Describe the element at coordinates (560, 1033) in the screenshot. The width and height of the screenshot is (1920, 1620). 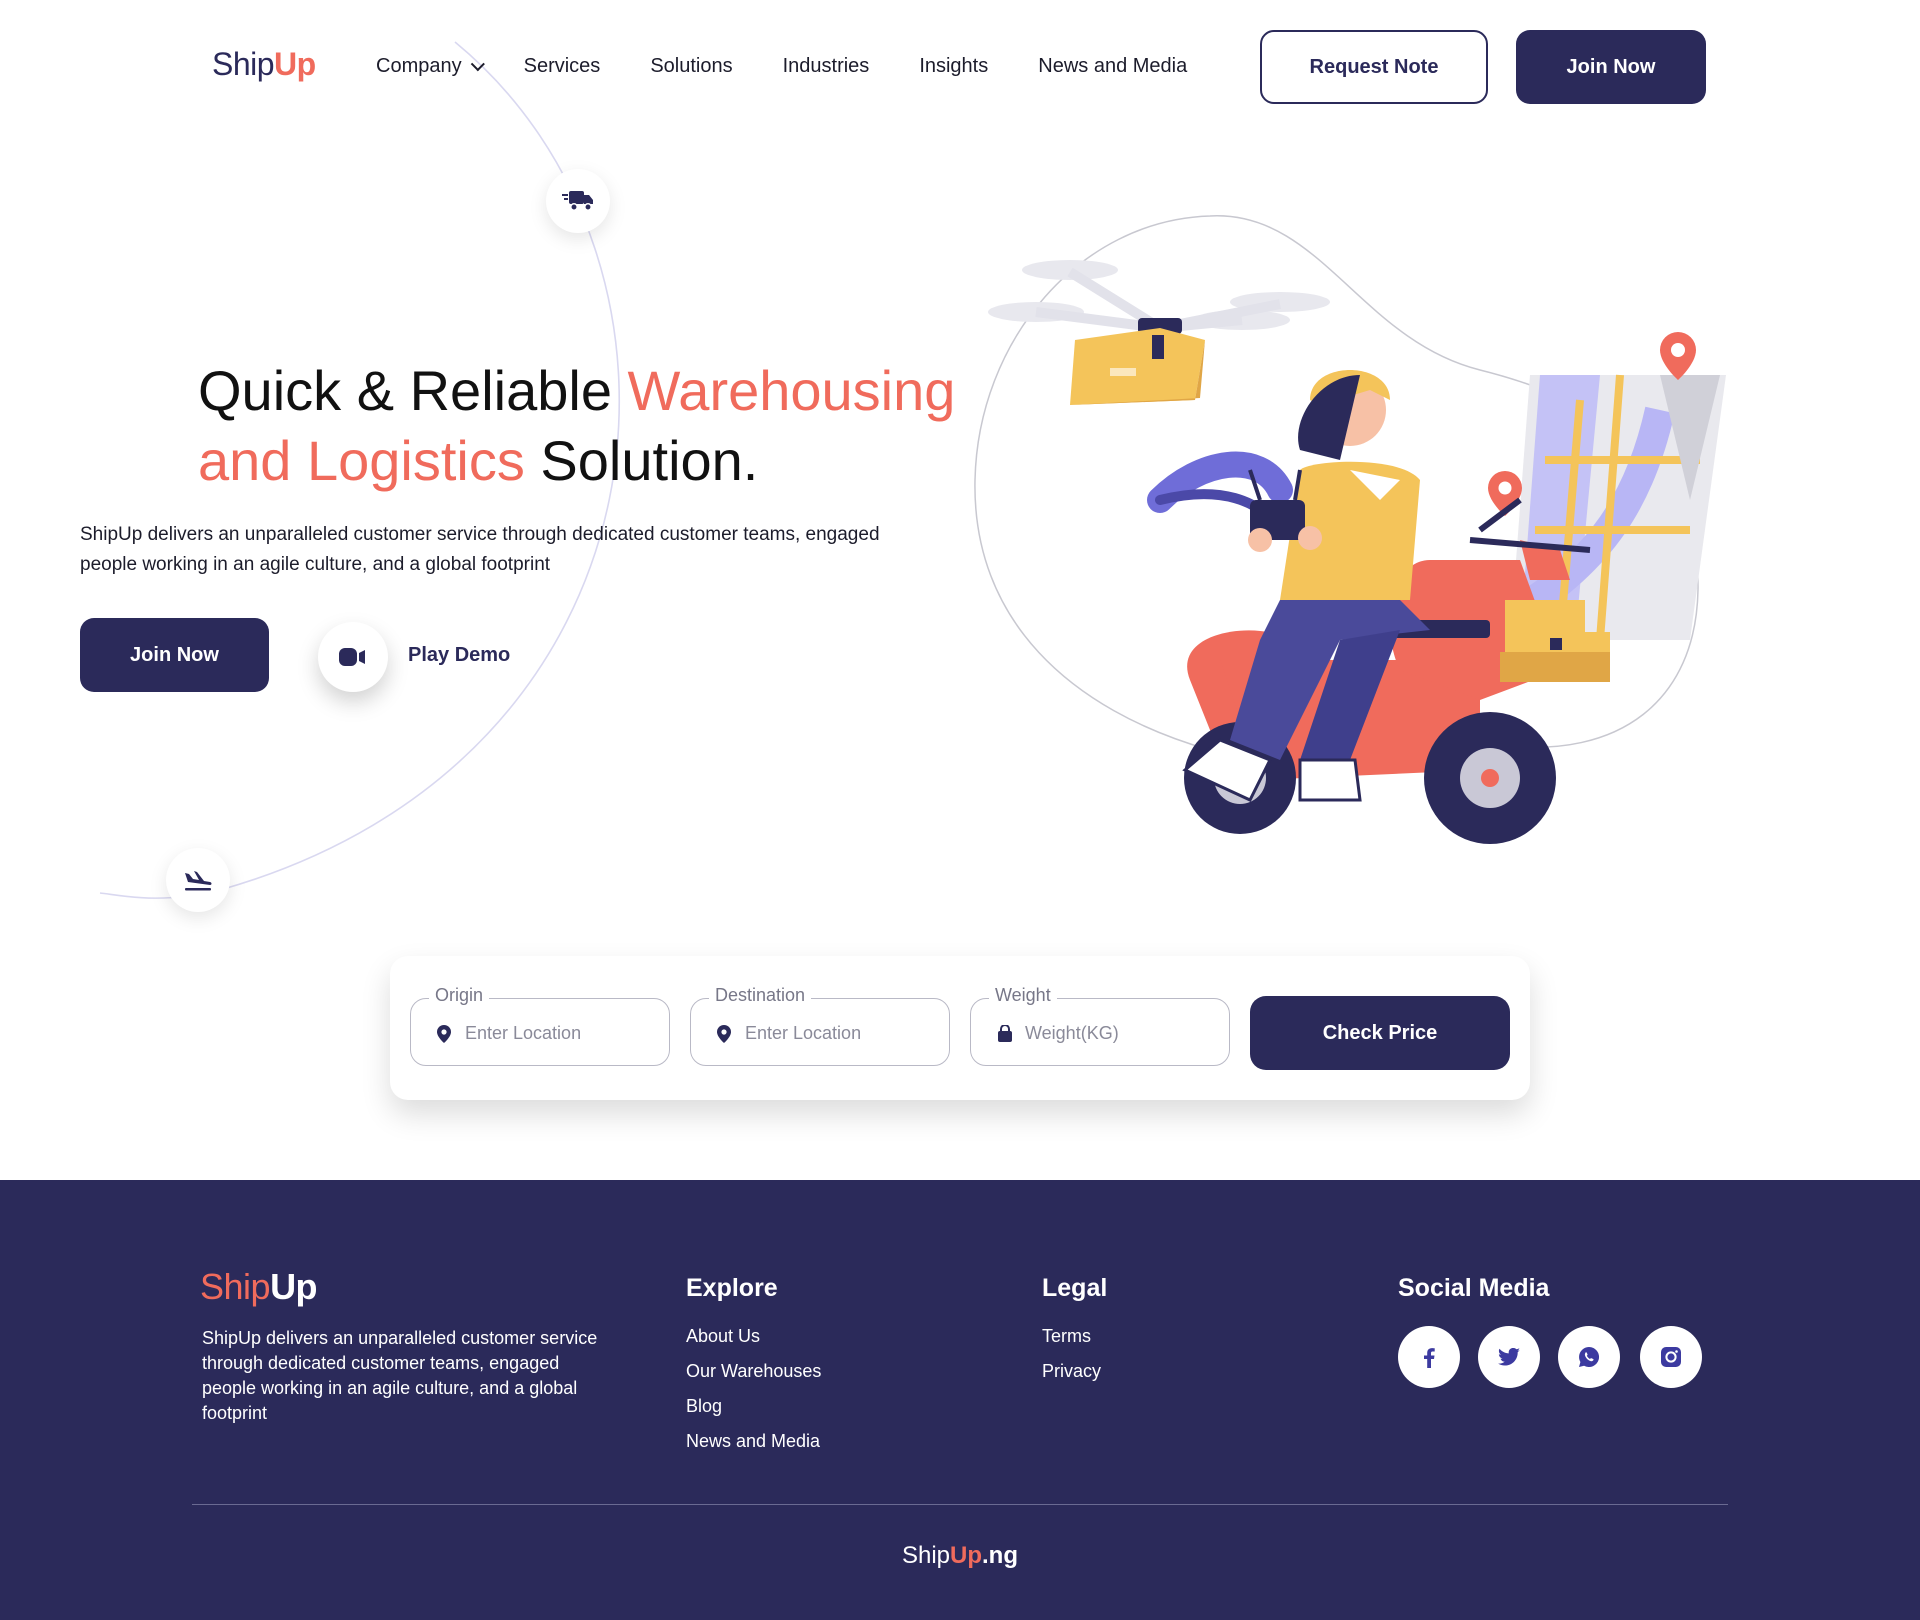
I see `origin-input` at that location.